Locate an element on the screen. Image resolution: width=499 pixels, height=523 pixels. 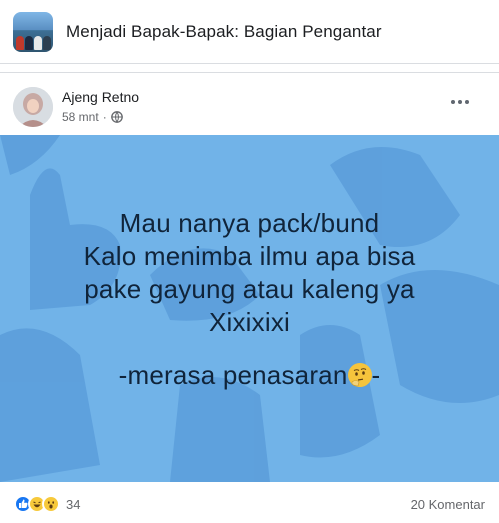
post-signoff: -merasa penasaran - is located at coordinates (249, 375).